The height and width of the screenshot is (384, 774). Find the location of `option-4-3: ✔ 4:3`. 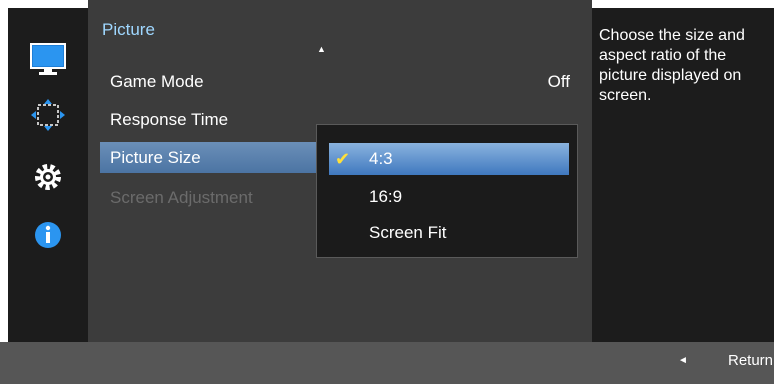

option-4-3: ✔ 4:3 is located at coordinates (449, 159).